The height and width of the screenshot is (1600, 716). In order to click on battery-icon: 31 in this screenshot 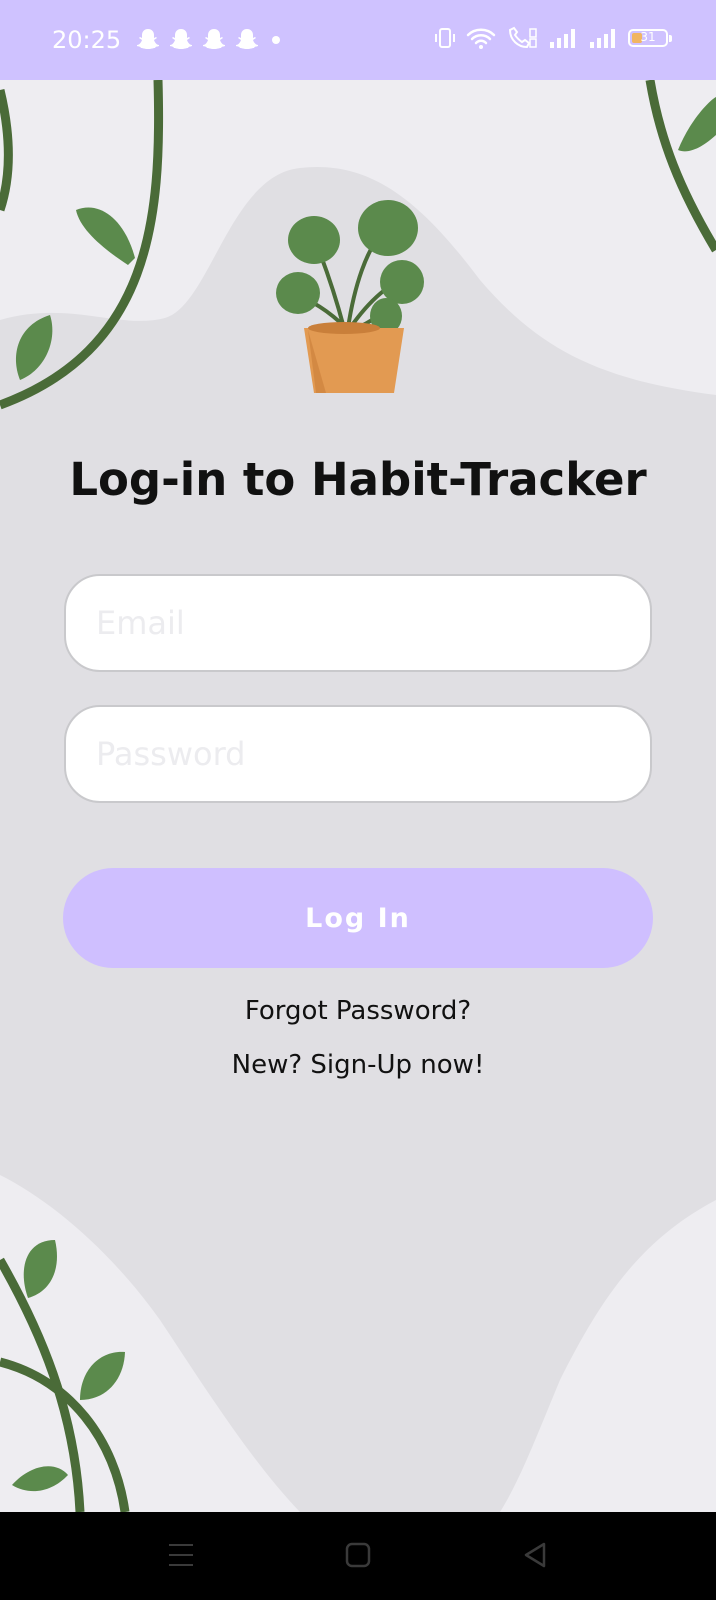, I will do `click(650, 38)`.